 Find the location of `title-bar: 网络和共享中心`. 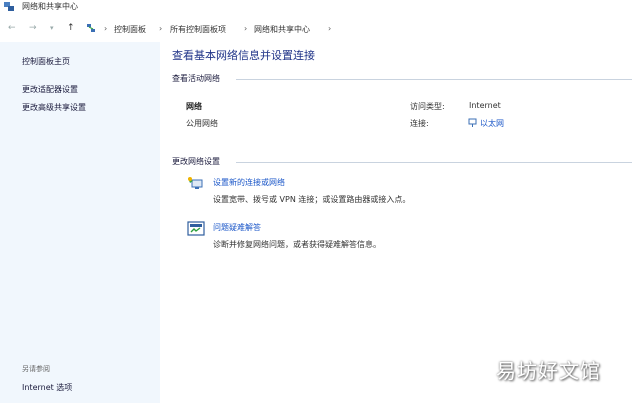

title-bar: 网络和共享中心 is located at coordinates (320, 7).